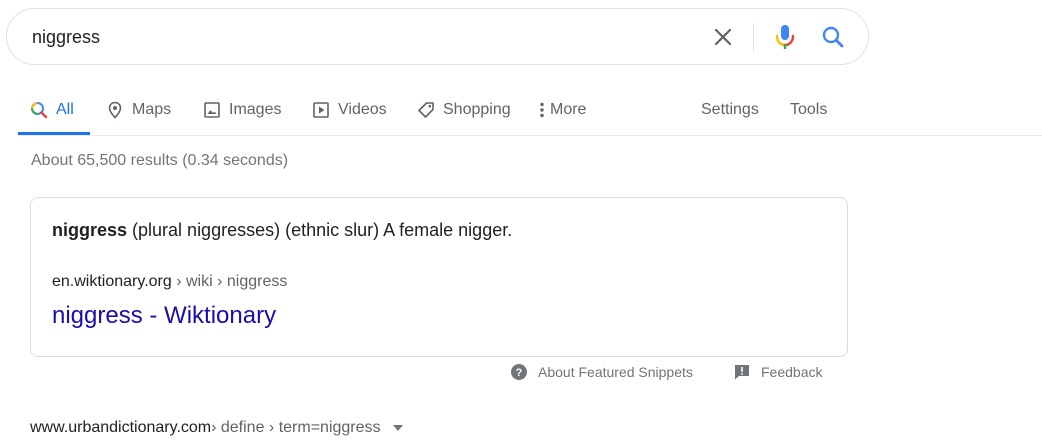 This screenshot has height=442, width=1042. I want to click on more-vertical-icon, so click(542, 110).